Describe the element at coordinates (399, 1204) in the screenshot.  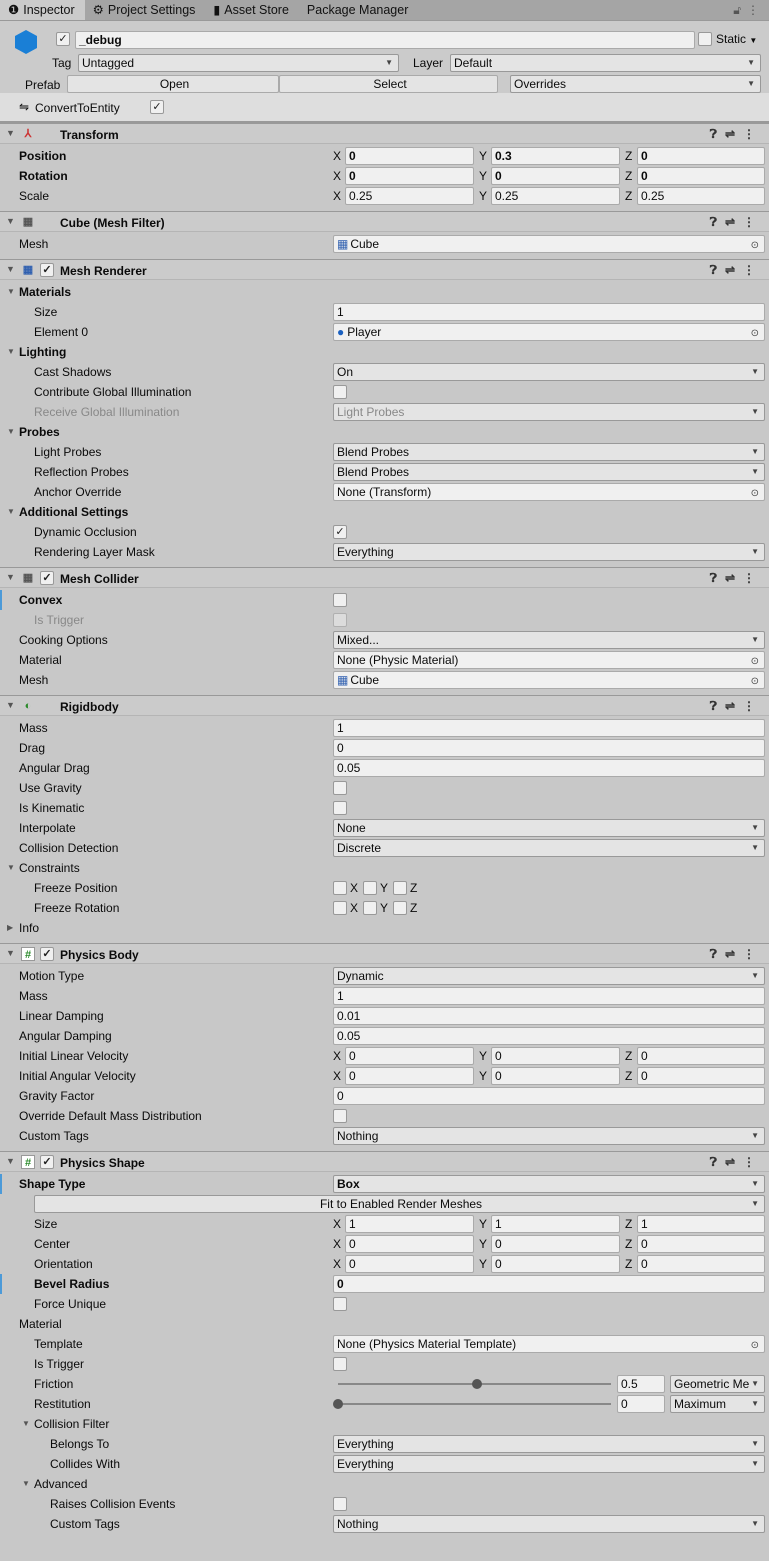
I see `fit-button: Fit to Enabled Render Meshes` at that location.